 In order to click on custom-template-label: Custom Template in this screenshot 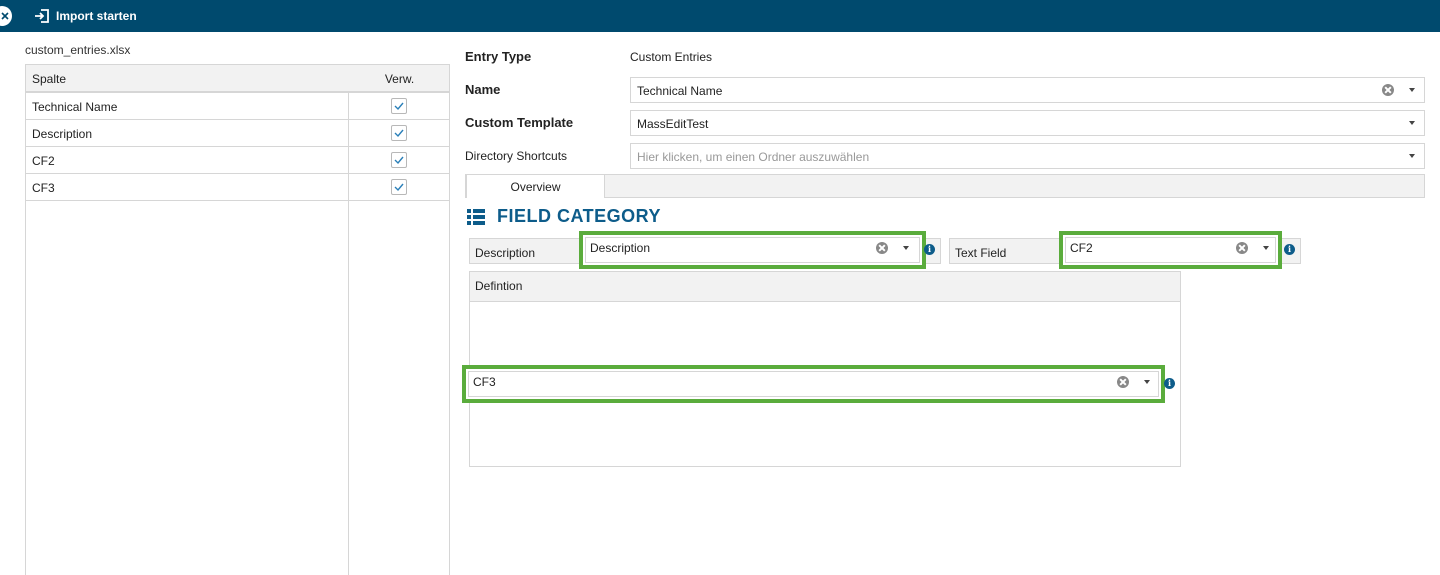, I will do `click(519, 122)`.